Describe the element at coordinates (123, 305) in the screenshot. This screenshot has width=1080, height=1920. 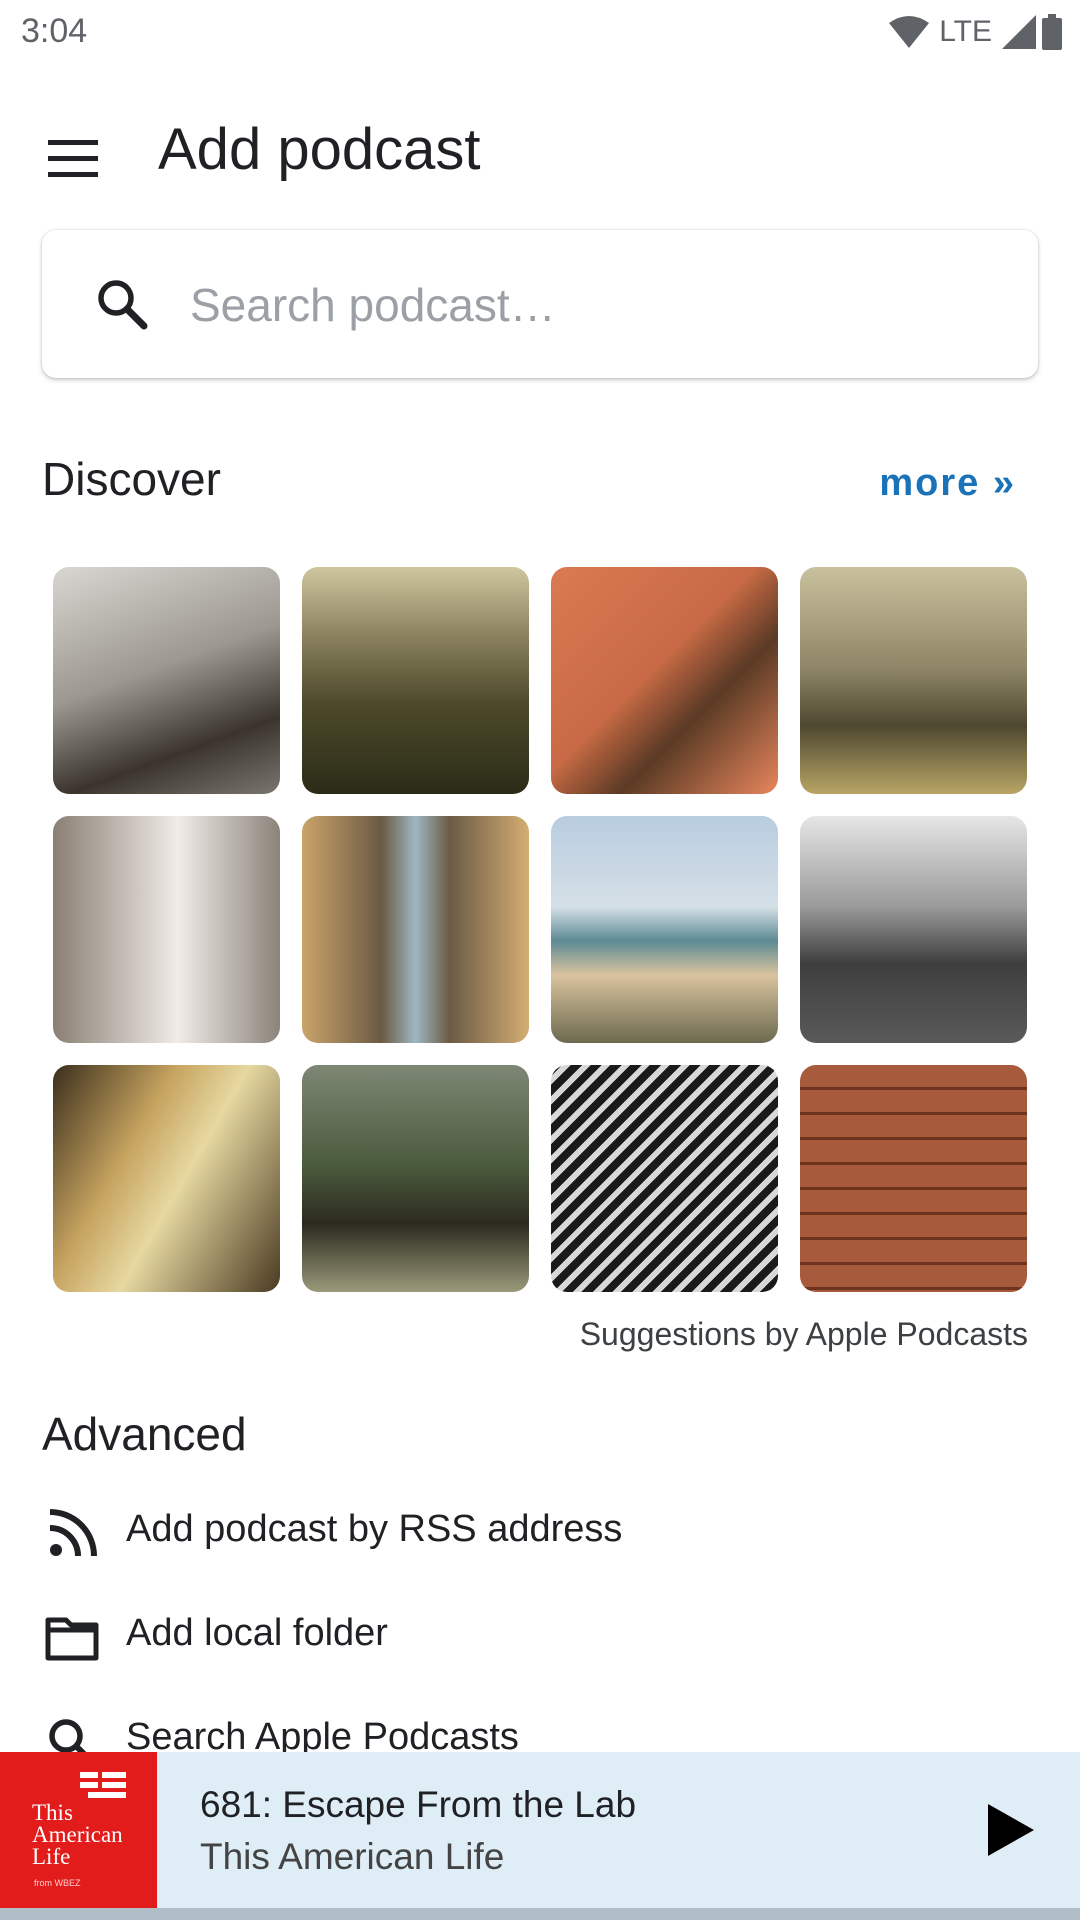
I see `search-icon` at that location.